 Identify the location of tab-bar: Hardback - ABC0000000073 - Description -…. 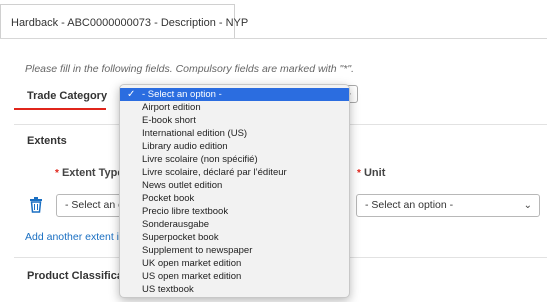
(273, 19).